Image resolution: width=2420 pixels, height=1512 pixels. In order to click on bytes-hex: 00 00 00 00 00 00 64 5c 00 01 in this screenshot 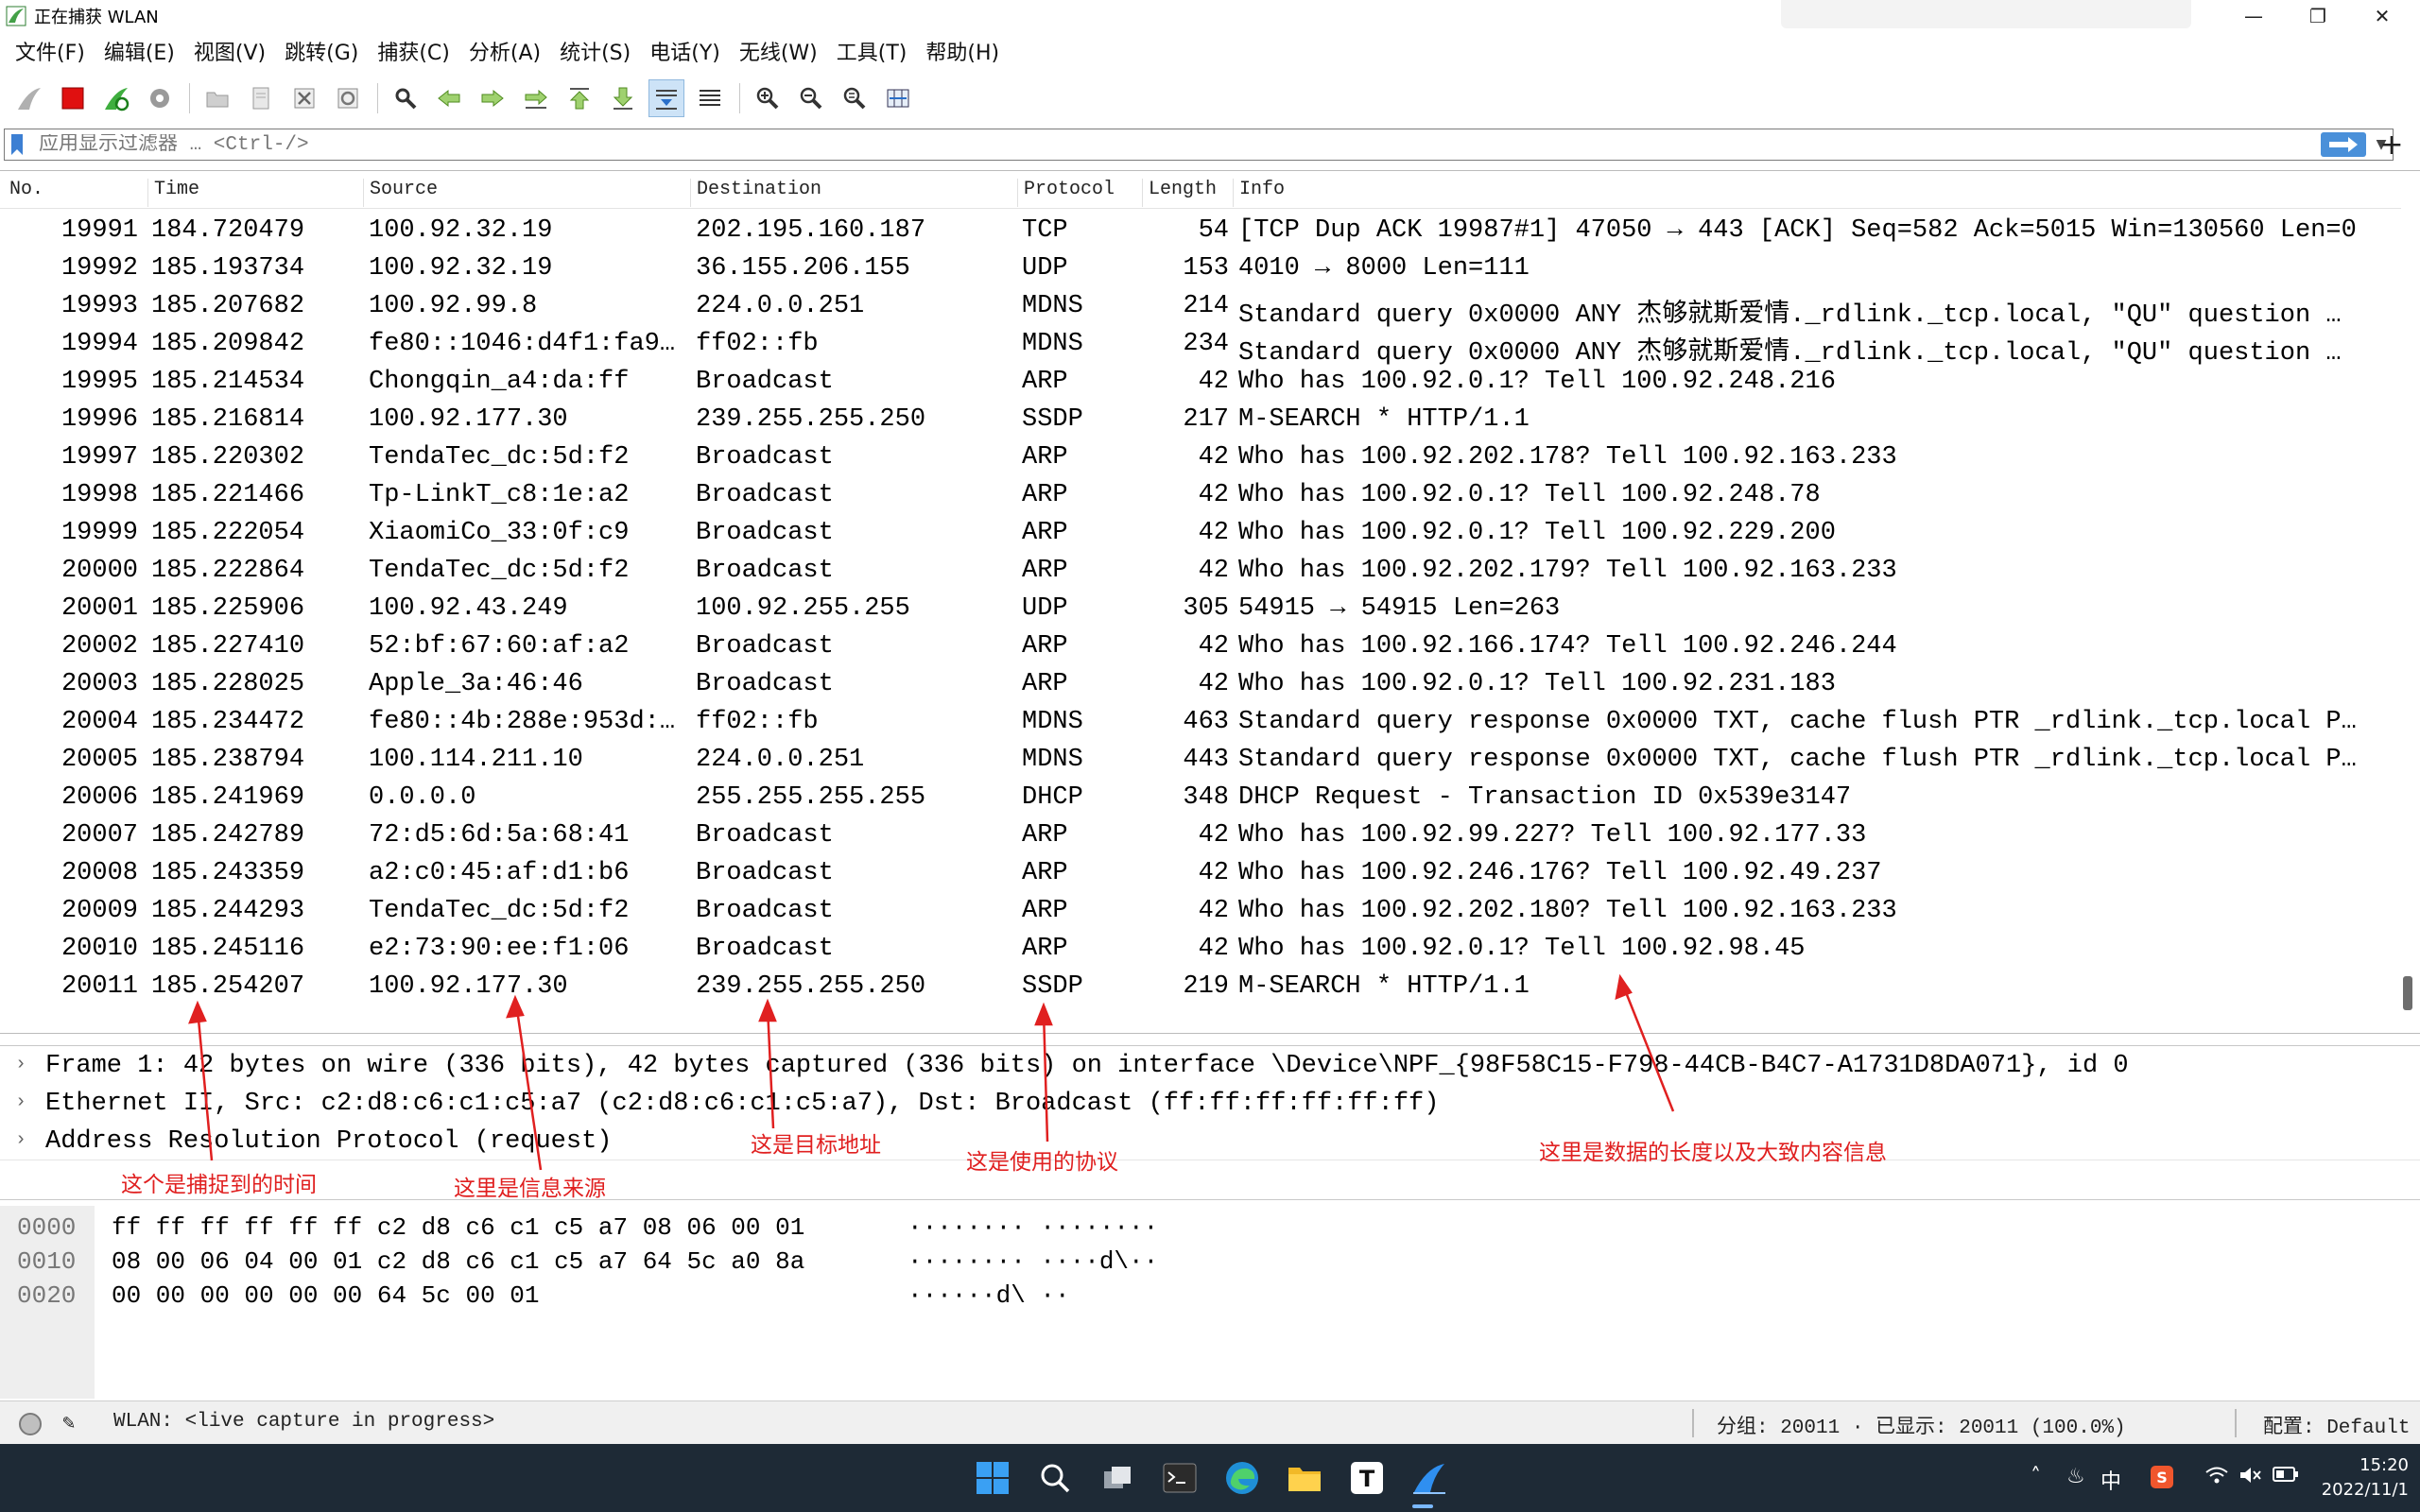, I will do `click(325, 1295)`.